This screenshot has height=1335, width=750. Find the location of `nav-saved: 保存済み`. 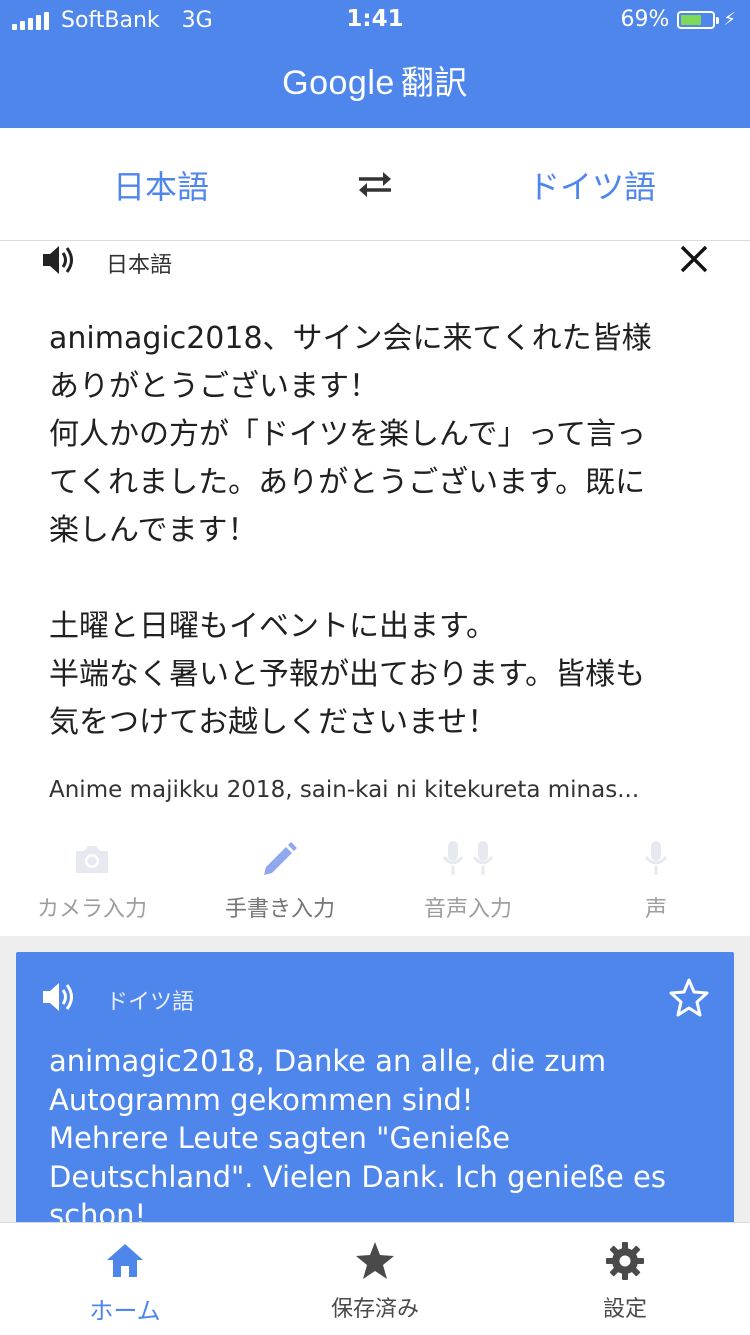

nav-saved: 保存済み is located at coordinates (375, 1281).